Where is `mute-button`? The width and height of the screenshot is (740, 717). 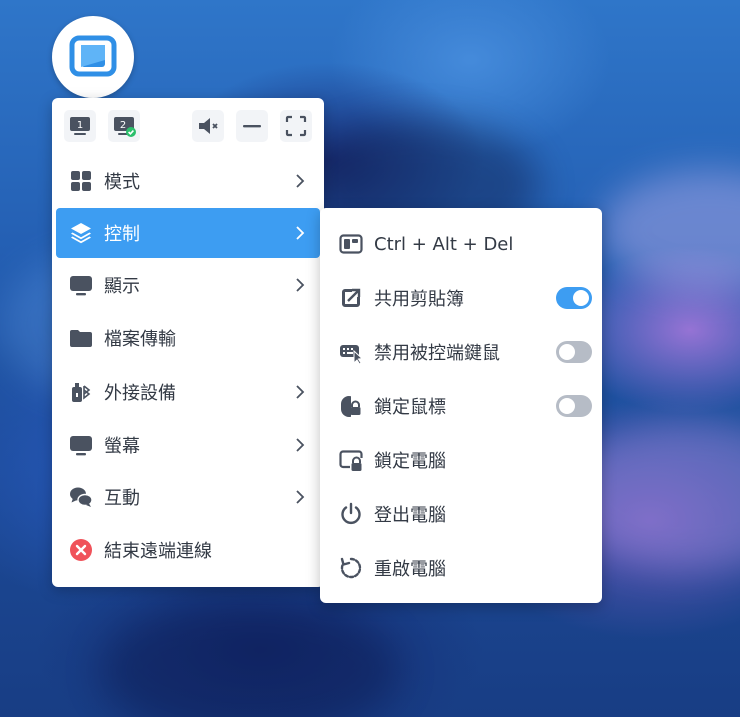
mute-button is located at coordinates (208, 126).